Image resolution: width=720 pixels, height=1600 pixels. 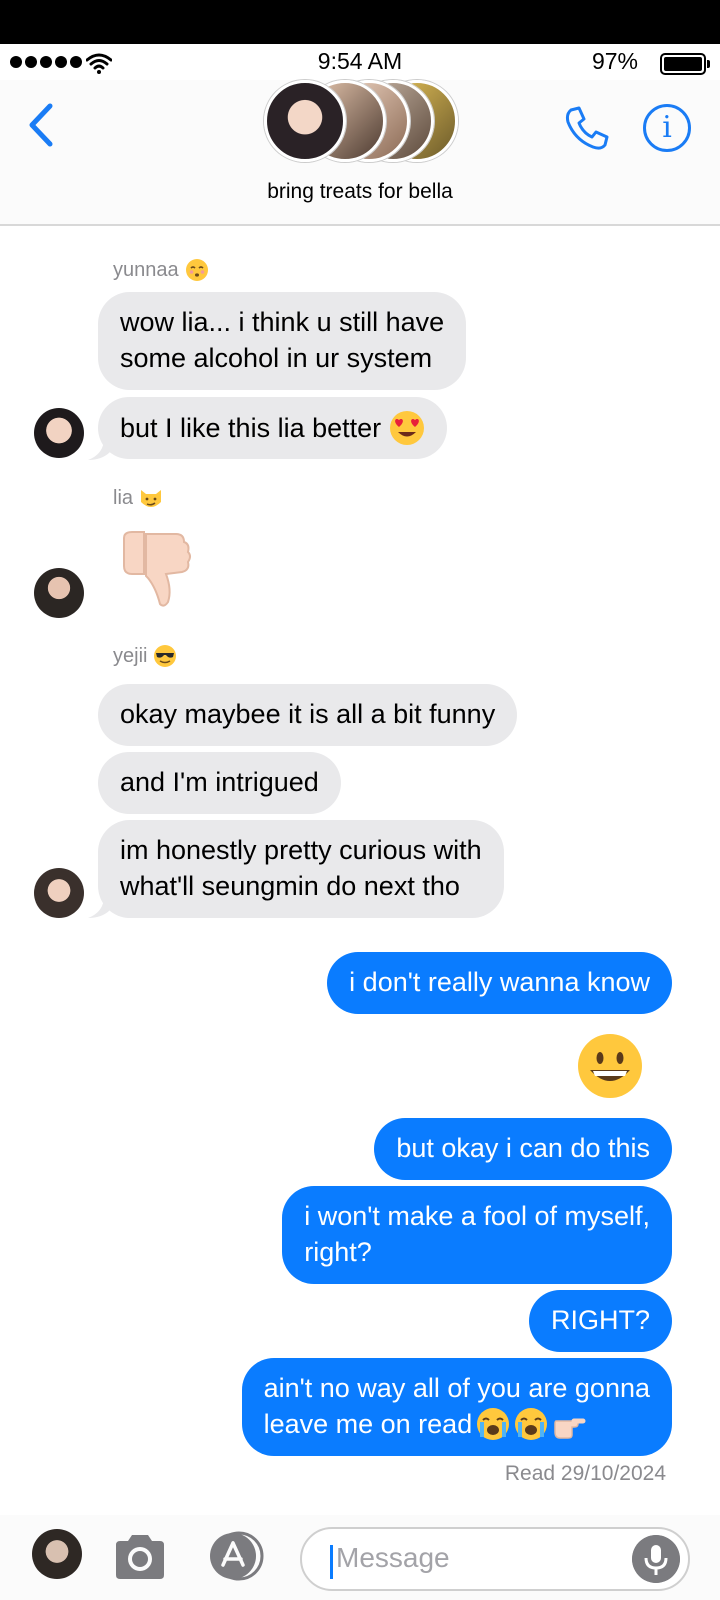 I want to click on outgoing-message: but okay i can do this, so click(x=523, y=1149).